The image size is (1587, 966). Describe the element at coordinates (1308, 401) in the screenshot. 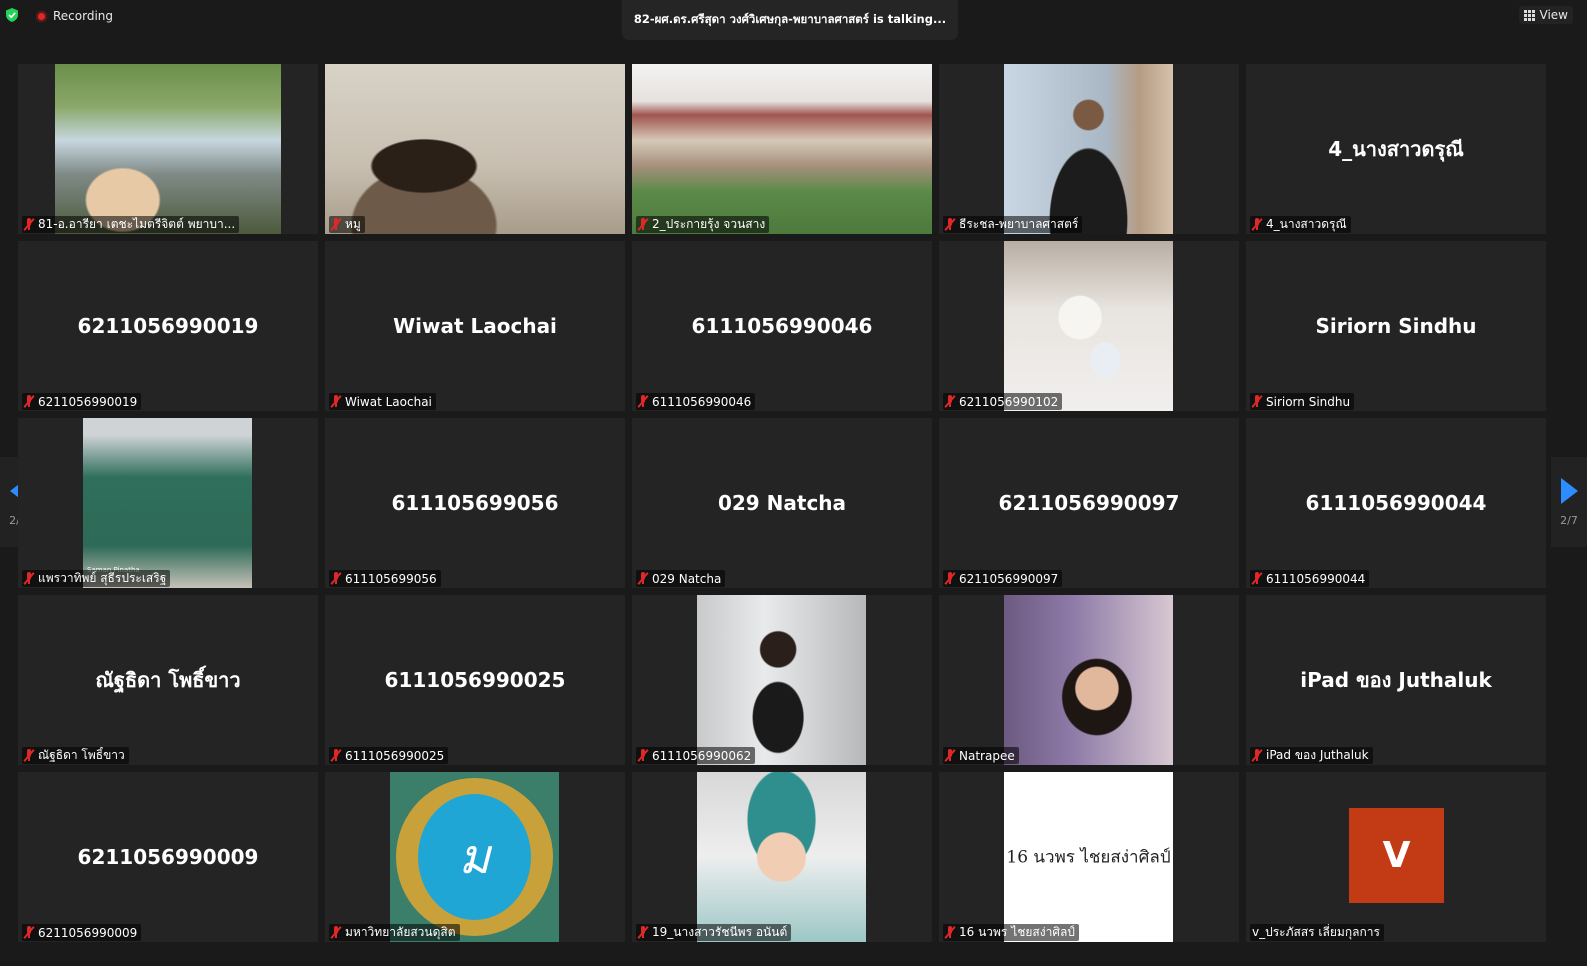

I see `participant-name: Siriorn Sindhu` at that location.